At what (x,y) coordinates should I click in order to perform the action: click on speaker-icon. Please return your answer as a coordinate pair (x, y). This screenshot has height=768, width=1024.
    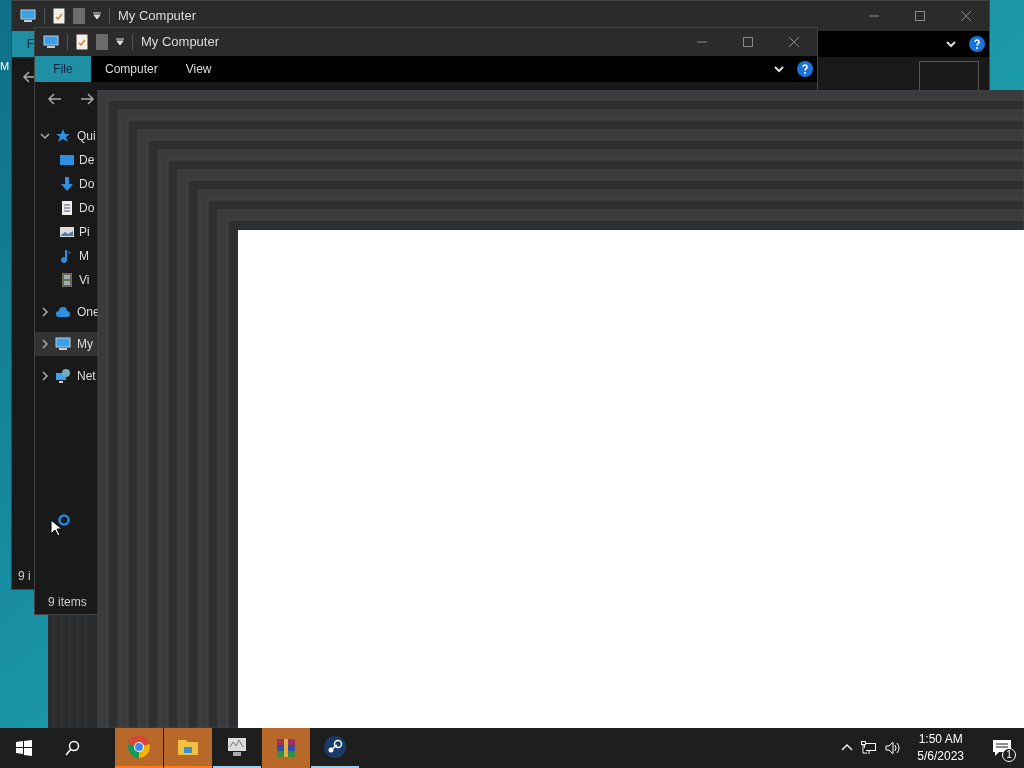
    Looking at the image, I should click on (893, 748).